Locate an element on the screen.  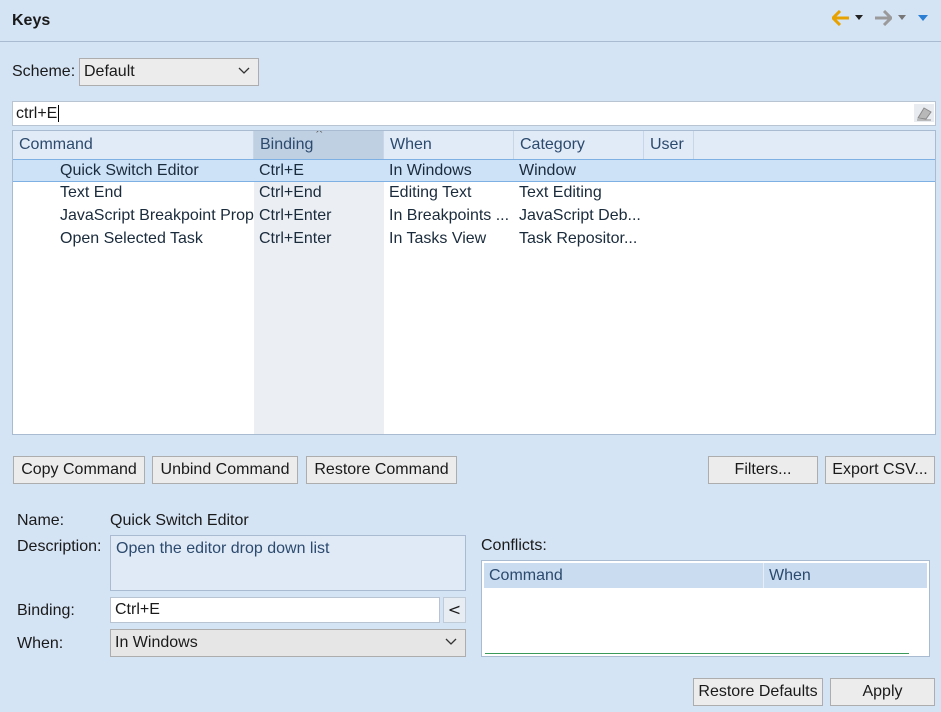
restore-command-button: Restore Command is located at coordinates (381, 470).